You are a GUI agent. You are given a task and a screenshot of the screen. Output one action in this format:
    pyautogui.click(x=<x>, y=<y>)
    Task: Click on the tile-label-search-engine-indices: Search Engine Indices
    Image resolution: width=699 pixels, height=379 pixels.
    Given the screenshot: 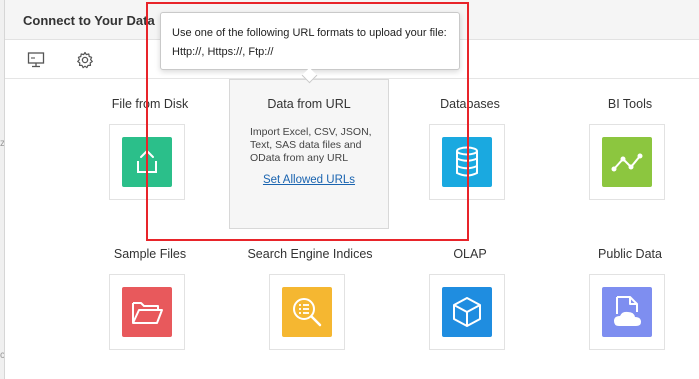 What is the action you would take?
    pyautogui.click(x=310, y=254)
    